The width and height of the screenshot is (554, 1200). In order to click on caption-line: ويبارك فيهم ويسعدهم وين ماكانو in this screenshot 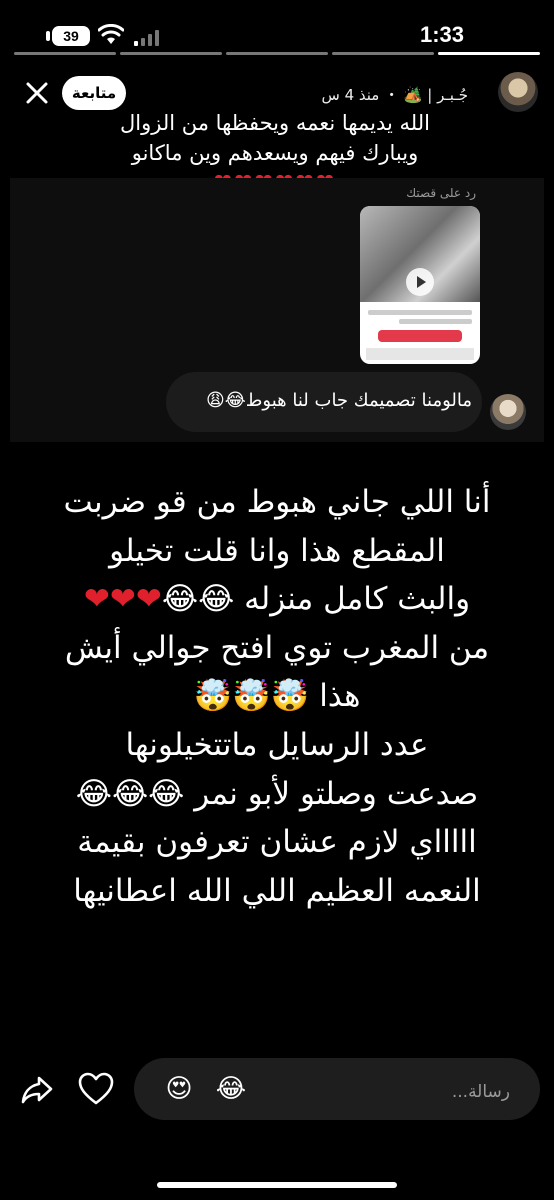, I will do `click(275, 153)`.